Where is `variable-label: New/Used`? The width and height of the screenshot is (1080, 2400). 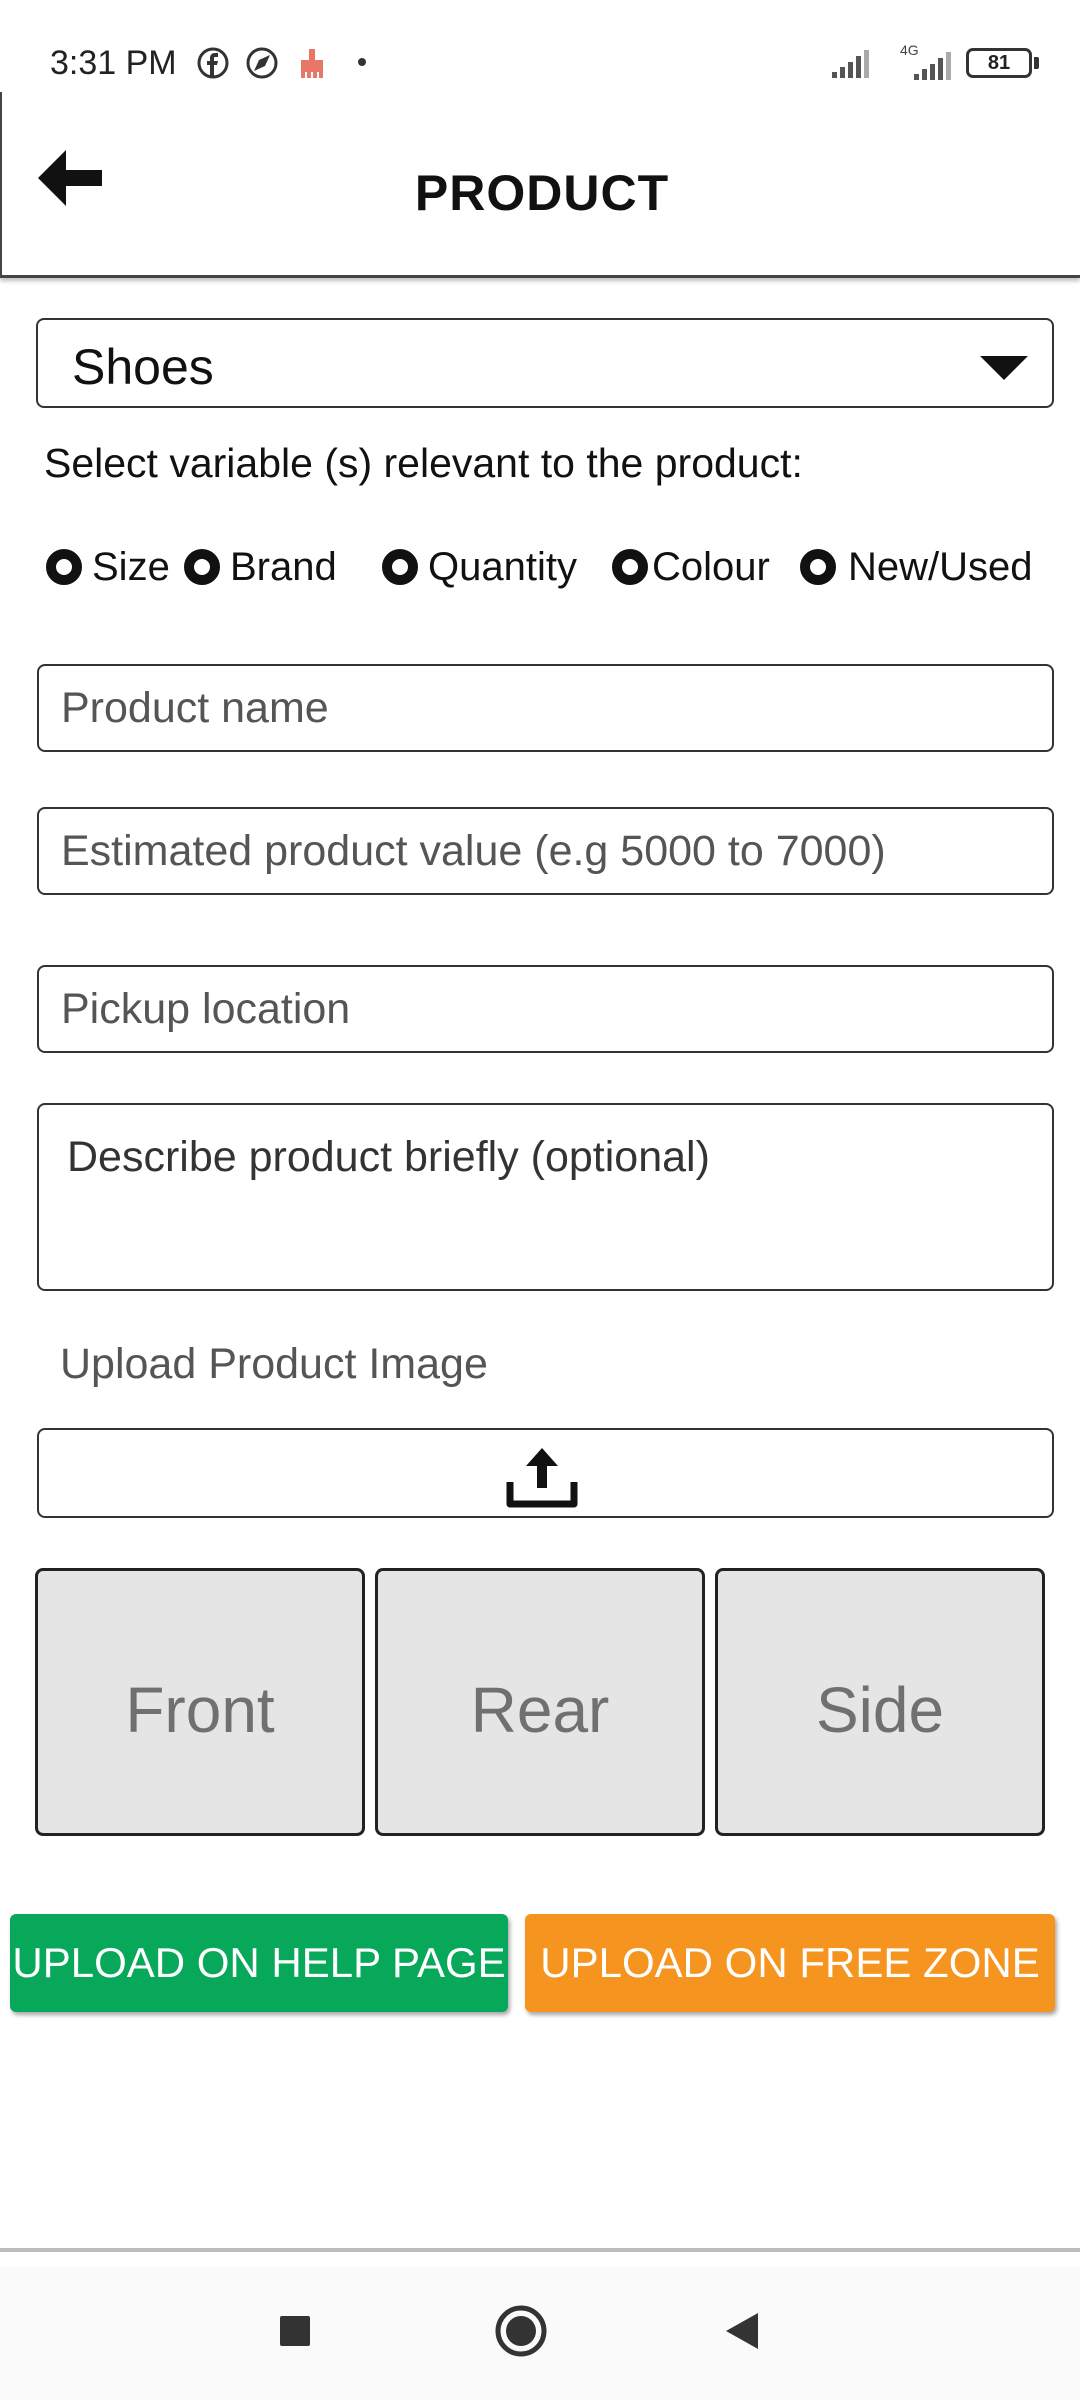
variable-label: New/Used is located at coordinates (940, 566).